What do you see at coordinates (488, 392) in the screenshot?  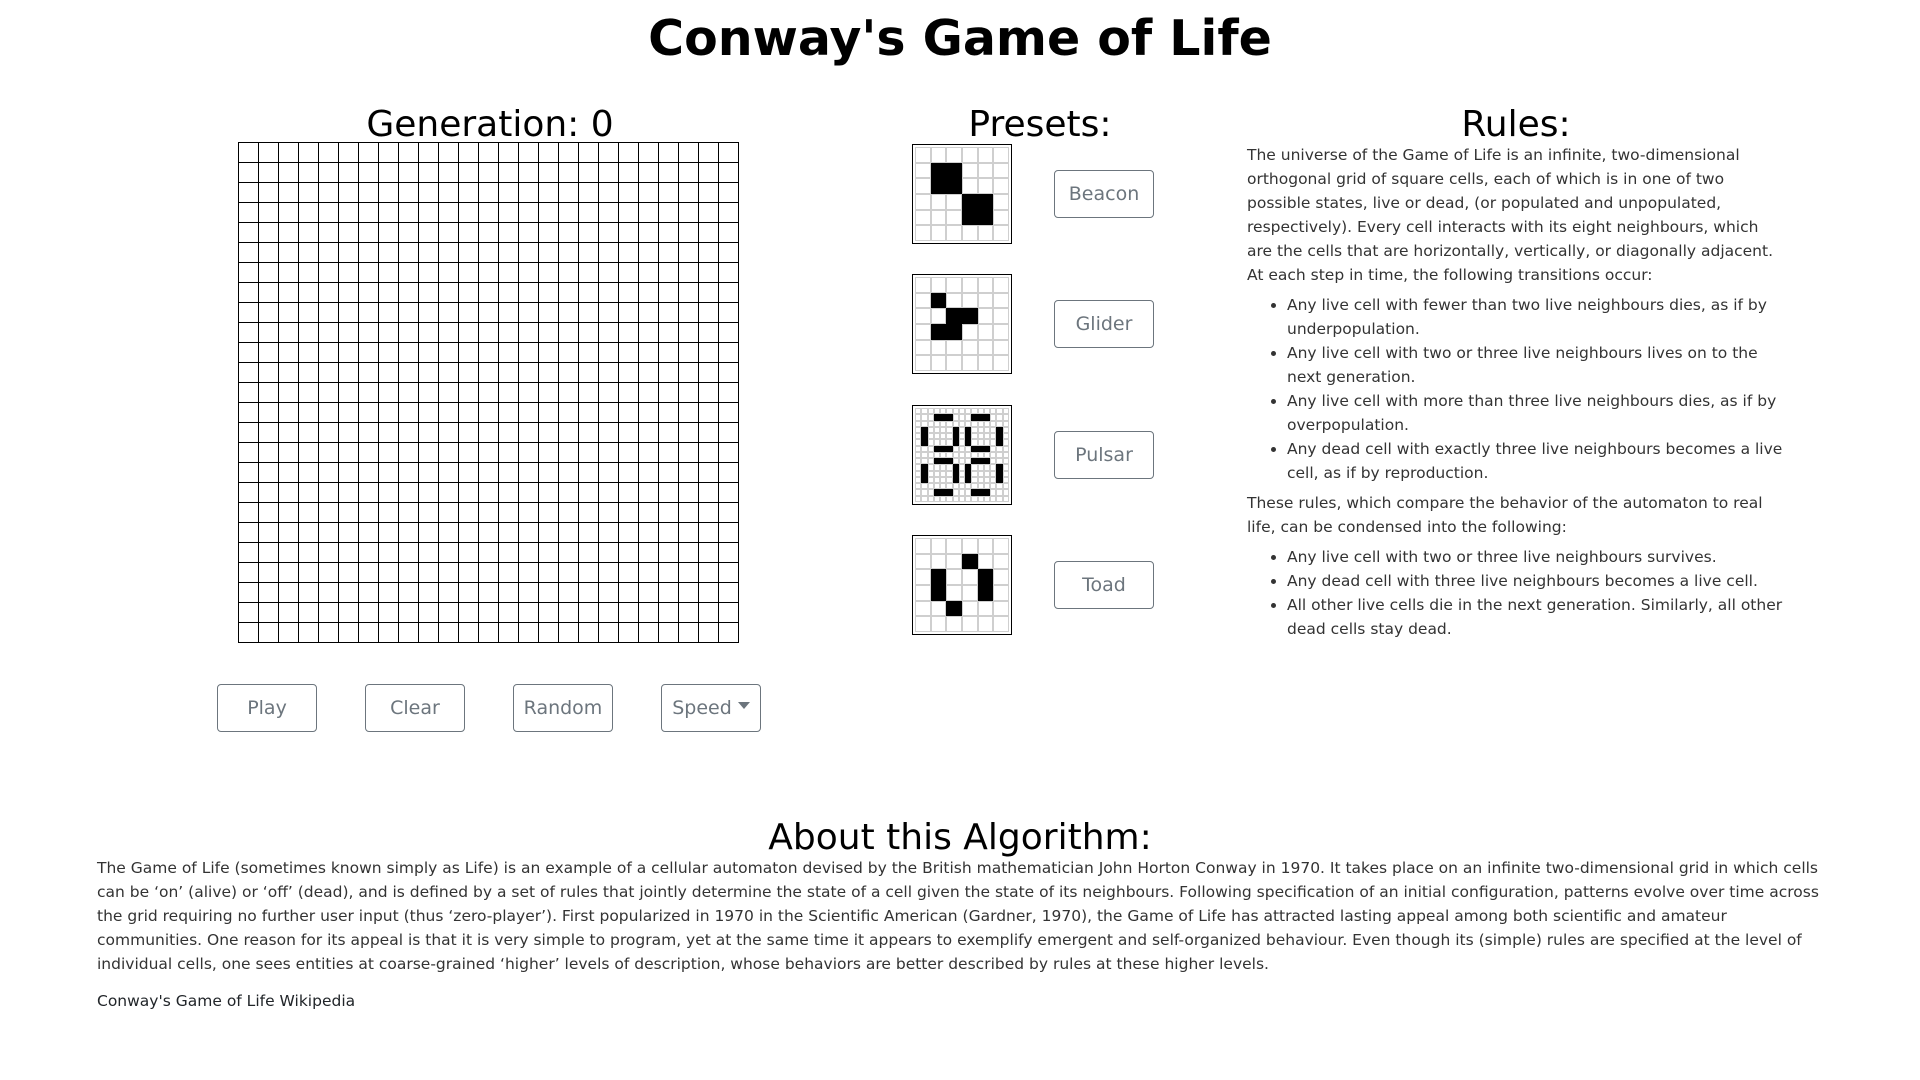 I see `game-board` at bounding box center [488, 392].